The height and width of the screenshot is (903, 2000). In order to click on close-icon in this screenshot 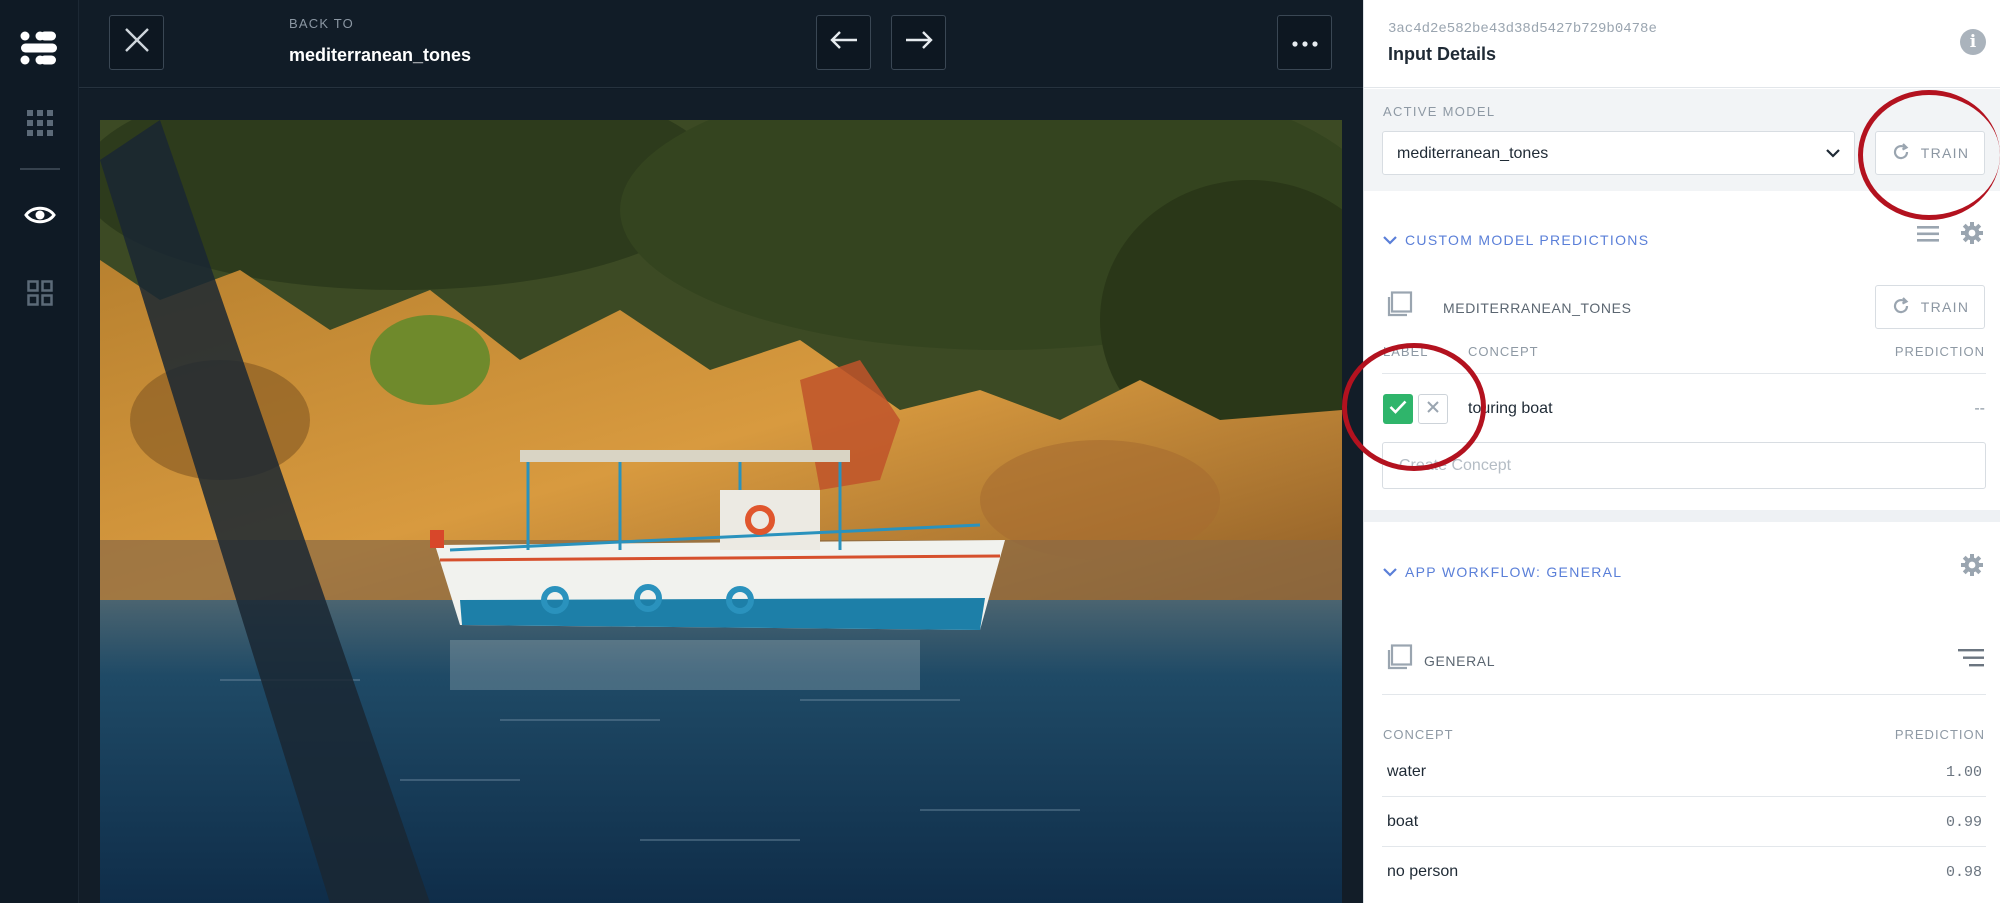, I will do `click(137, 42)`.